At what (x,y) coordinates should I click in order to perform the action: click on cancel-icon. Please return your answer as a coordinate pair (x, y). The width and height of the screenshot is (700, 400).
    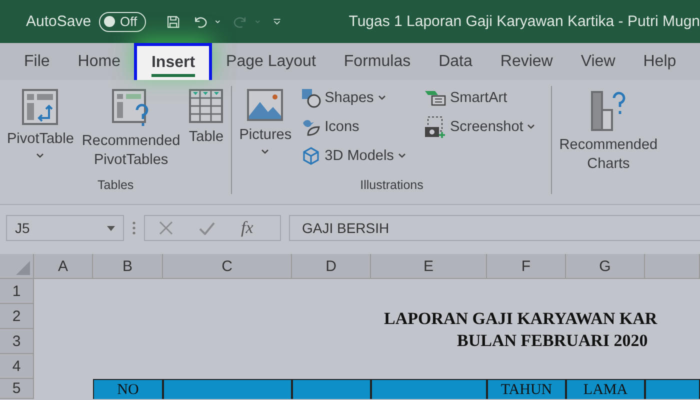
    Looking at the image, I should click on (166, 228).